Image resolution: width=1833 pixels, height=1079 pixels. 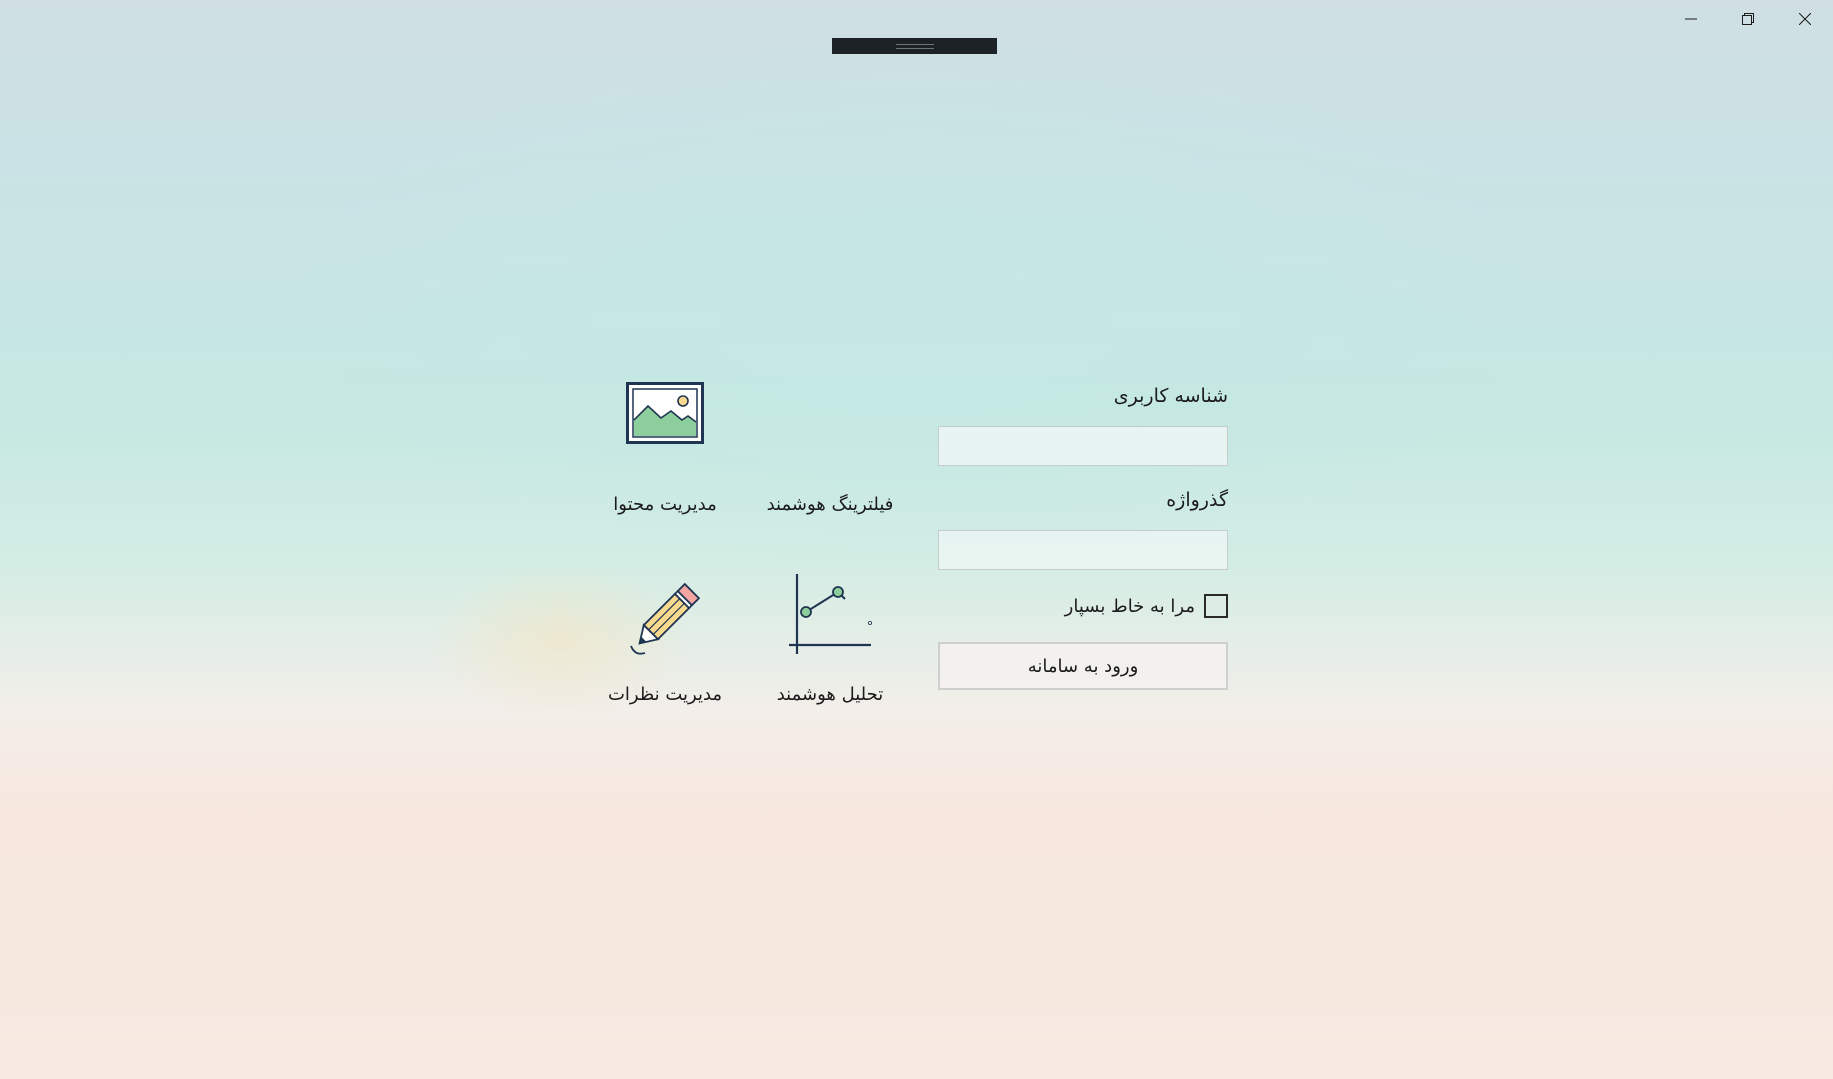 I want to click on password-label: گذرواژه, so click(x=1197, y=500).